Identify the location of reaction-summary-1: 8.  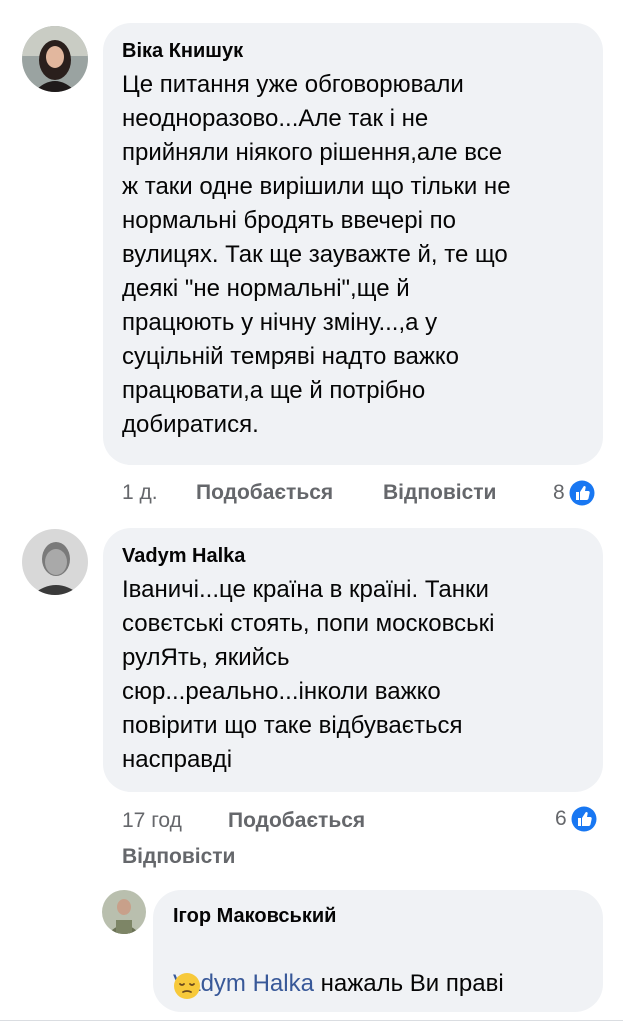
(574, 493).